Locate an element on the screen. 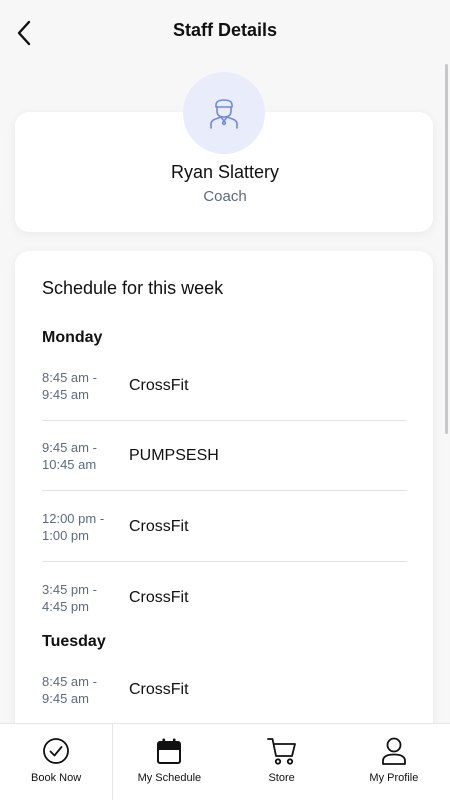  nav-my-profile: My Profile is located at coordinates (394, 762).